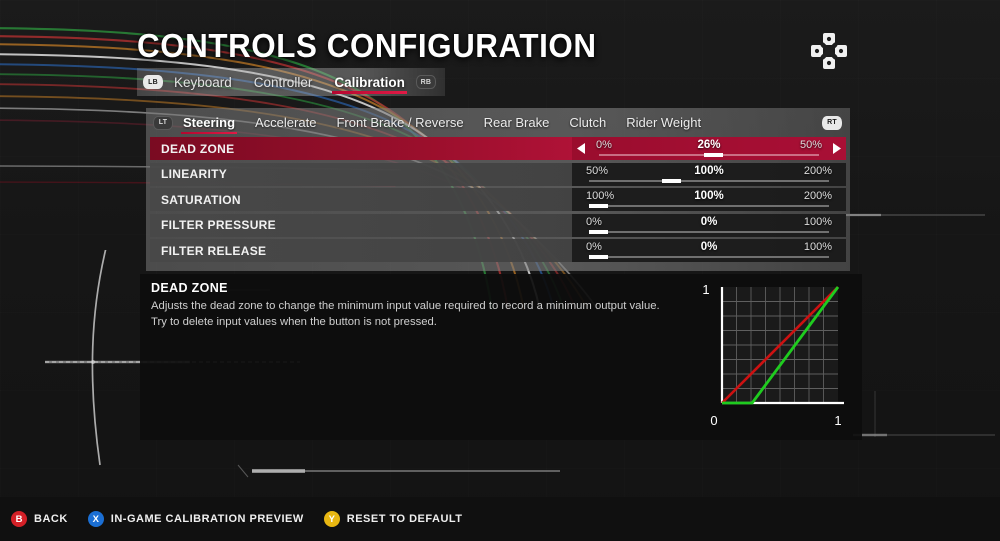  I want to click on footer-button-reset-to-default: Y RESET TO DEFAULT, so click(393, 519).